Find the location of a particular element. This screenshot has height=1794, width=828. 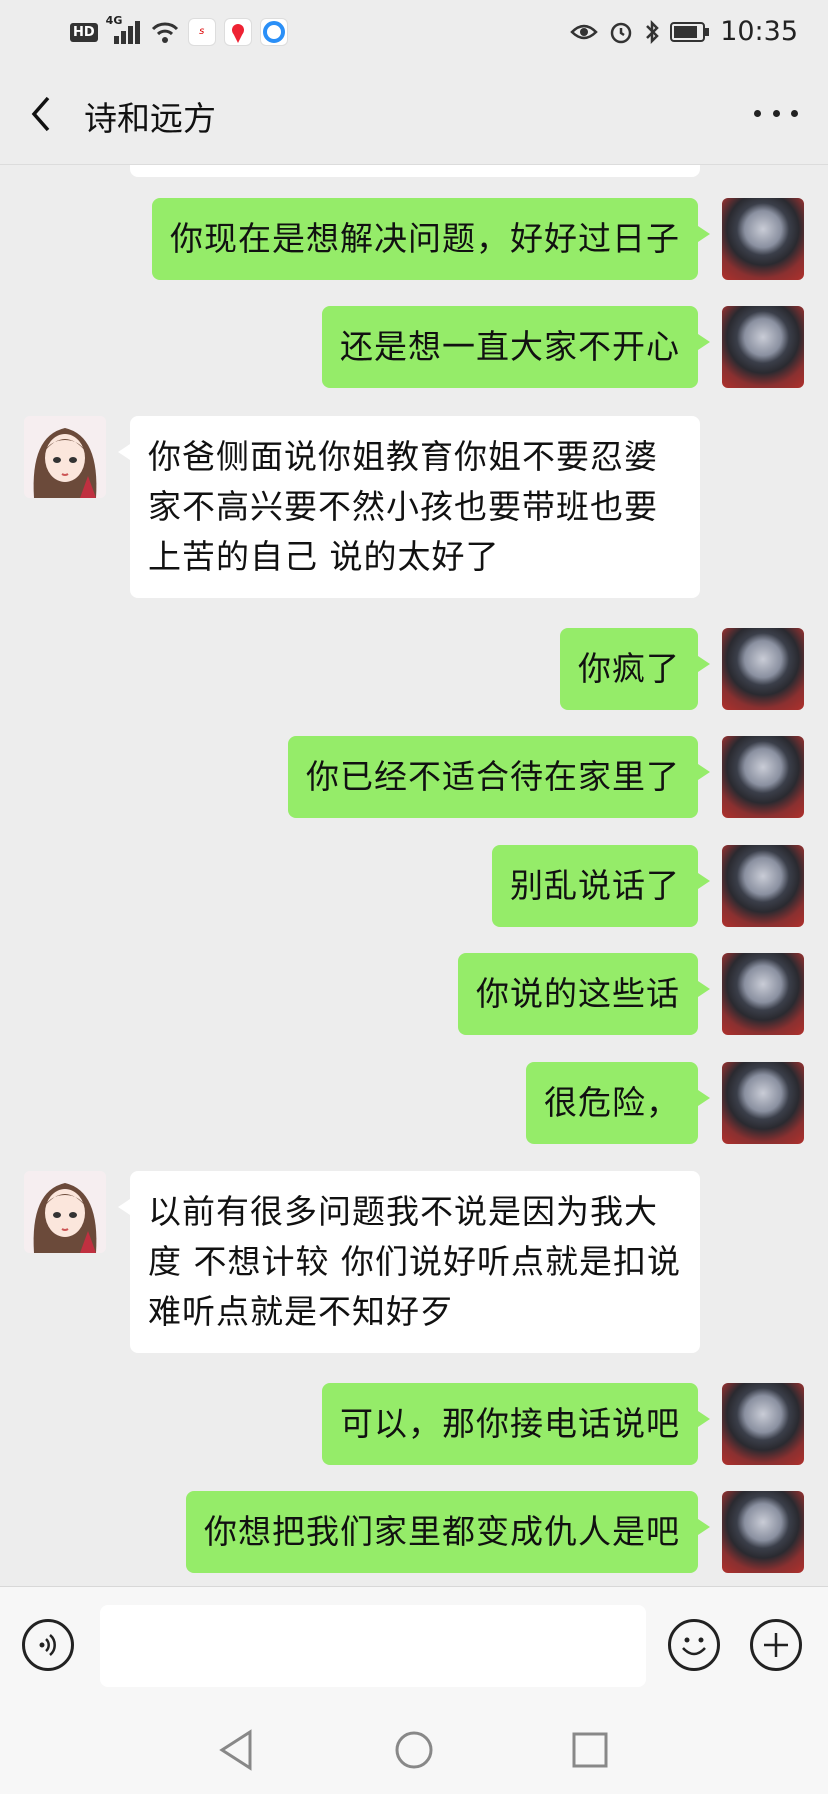

system-navigation-bar is located at coordinates (414, 1750).